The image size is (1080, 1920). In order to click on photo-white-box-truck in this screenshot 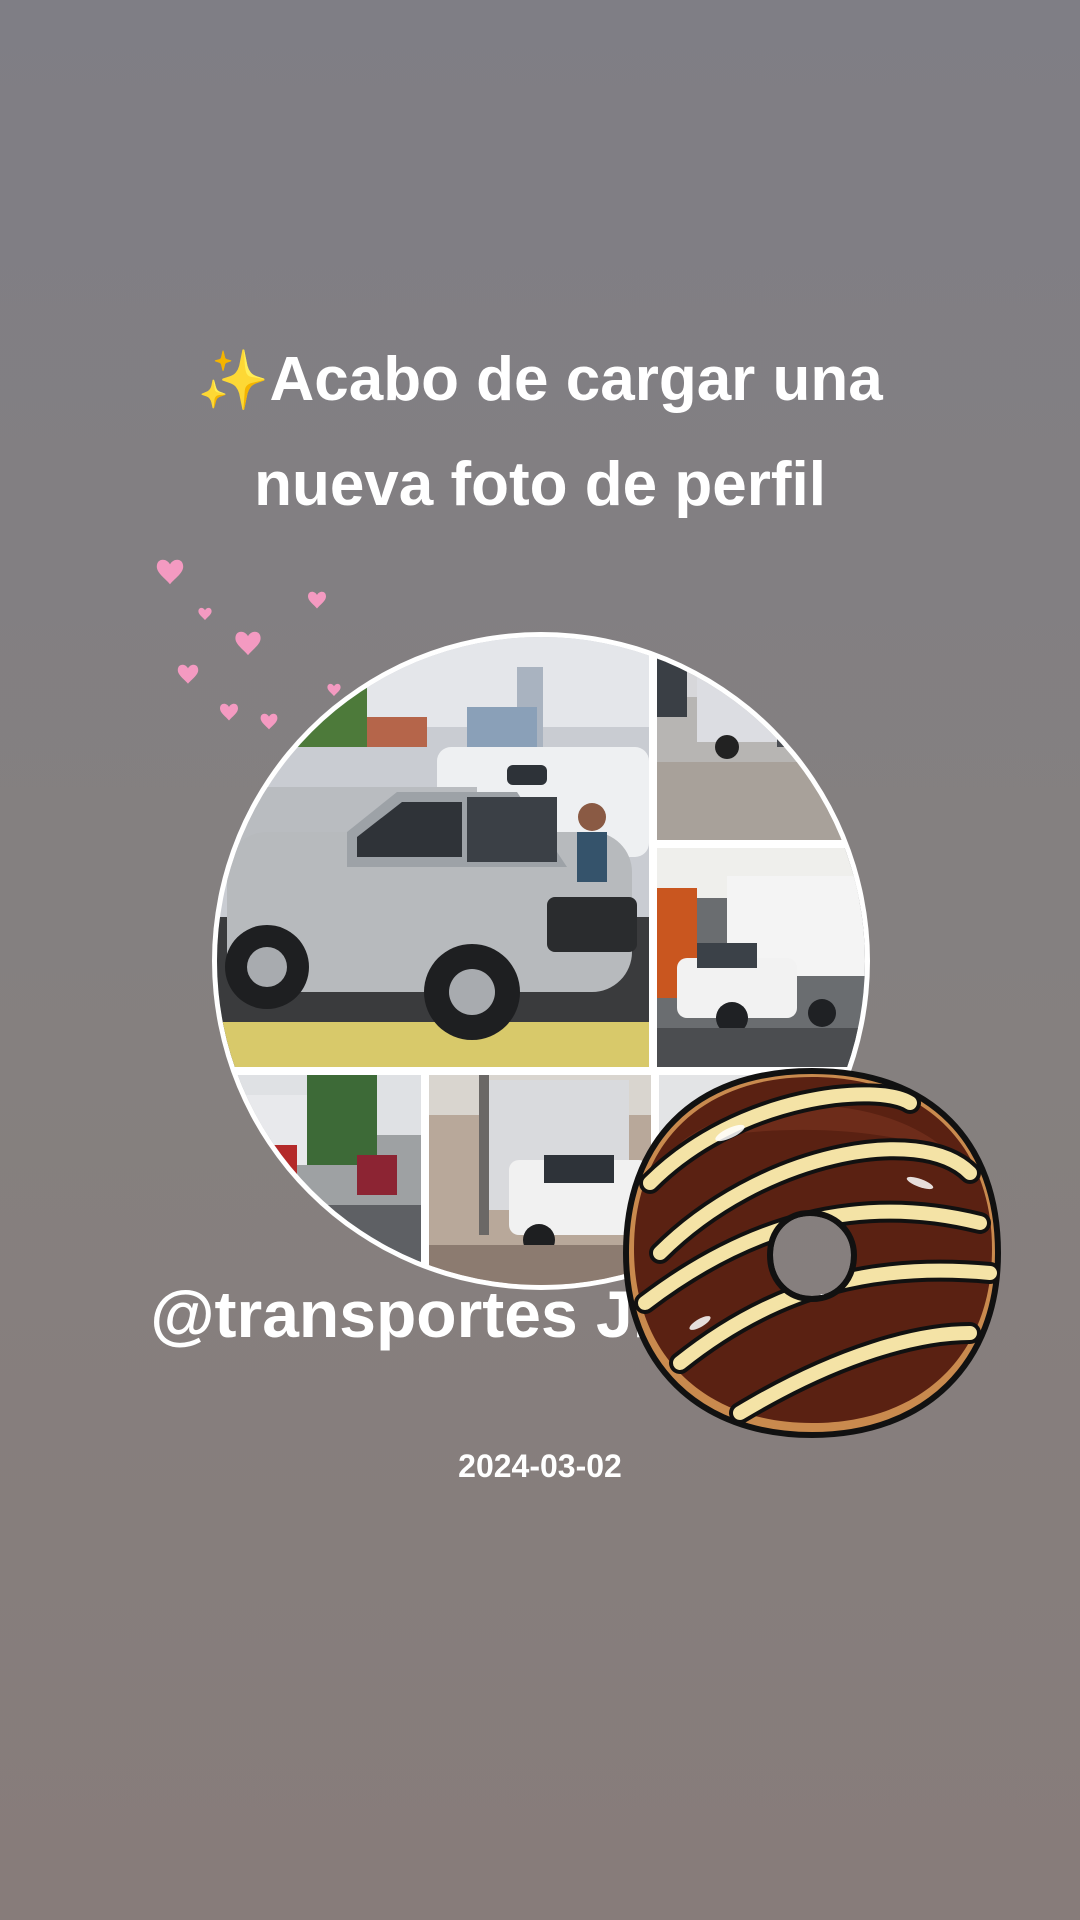, I will do `click(761, 957)`.